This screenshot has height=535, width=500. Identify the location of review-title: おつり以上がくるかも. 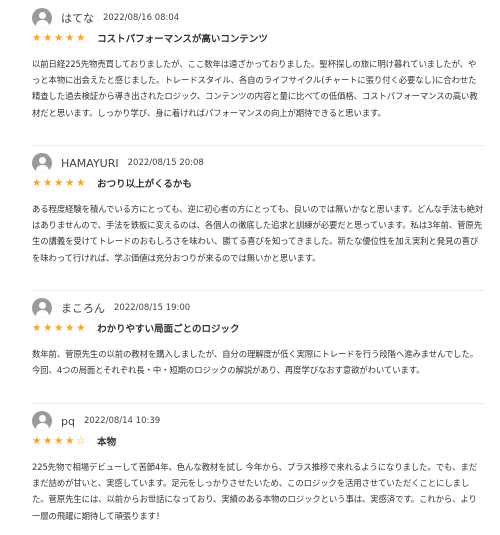
(144, 184).